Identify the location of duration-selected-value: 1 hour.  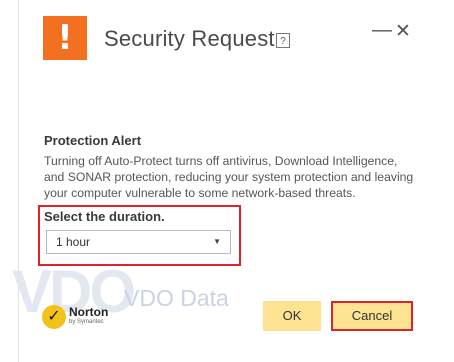
(73, 242).